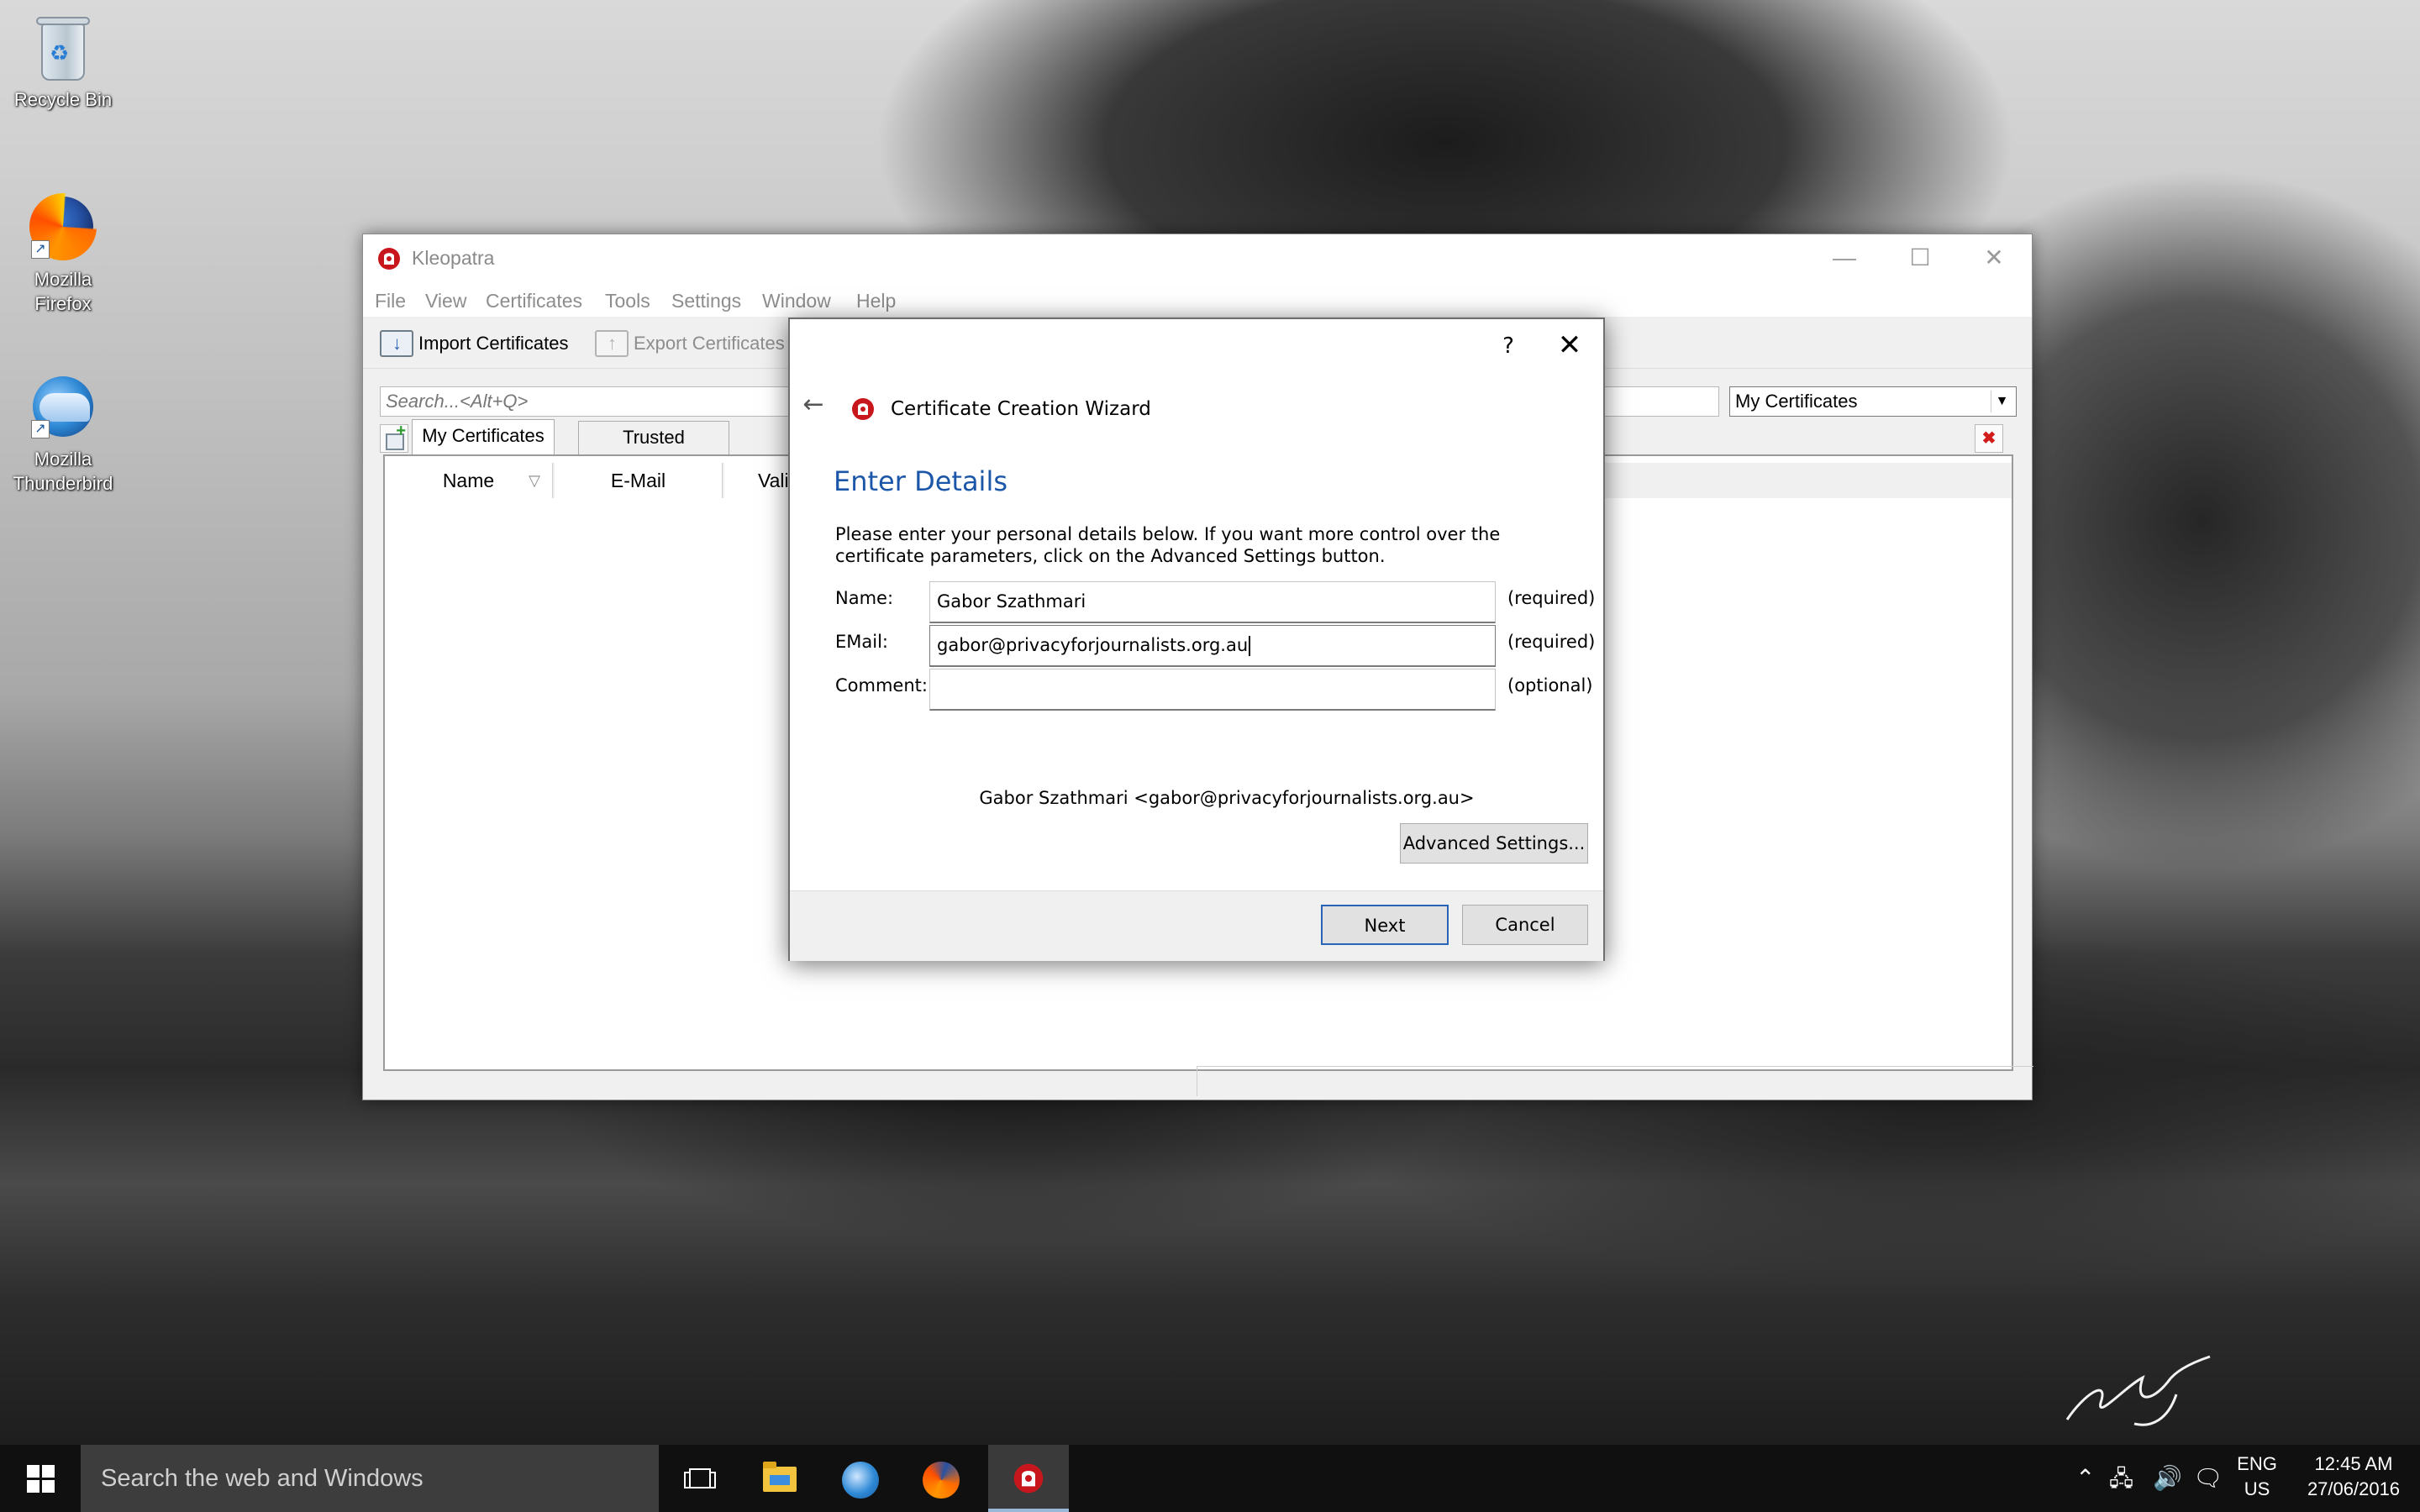 The height and width of the screenshot is (1512, 2420). I want to click on window-title: Kleopatra, so click(453, 258).